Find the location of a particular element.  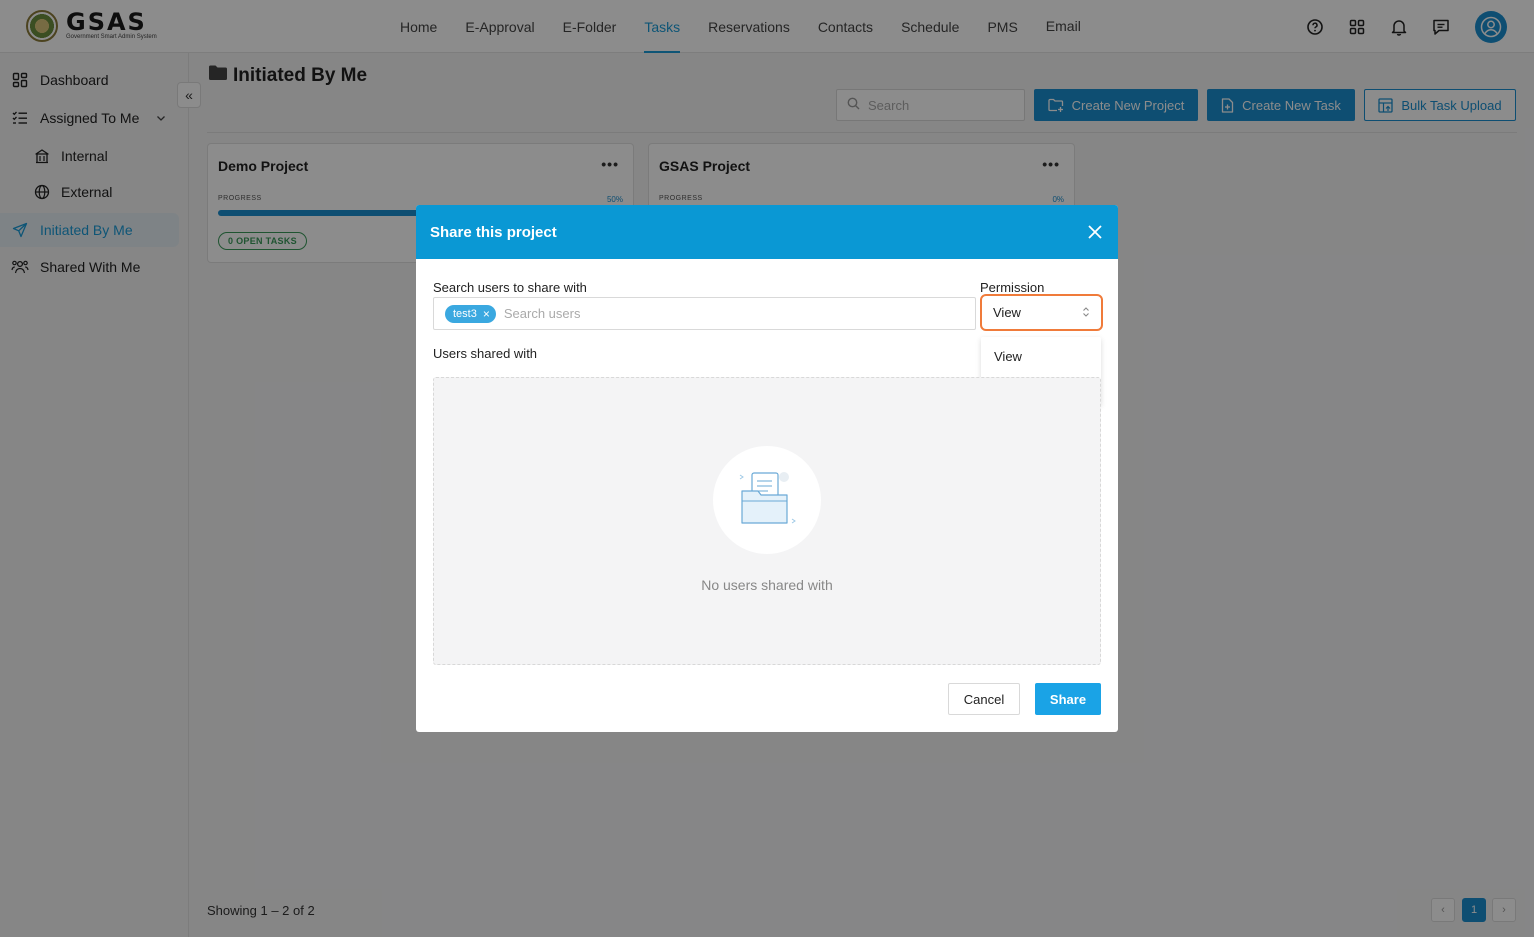

tag-label: test3 is located at coordinates (465, 313).